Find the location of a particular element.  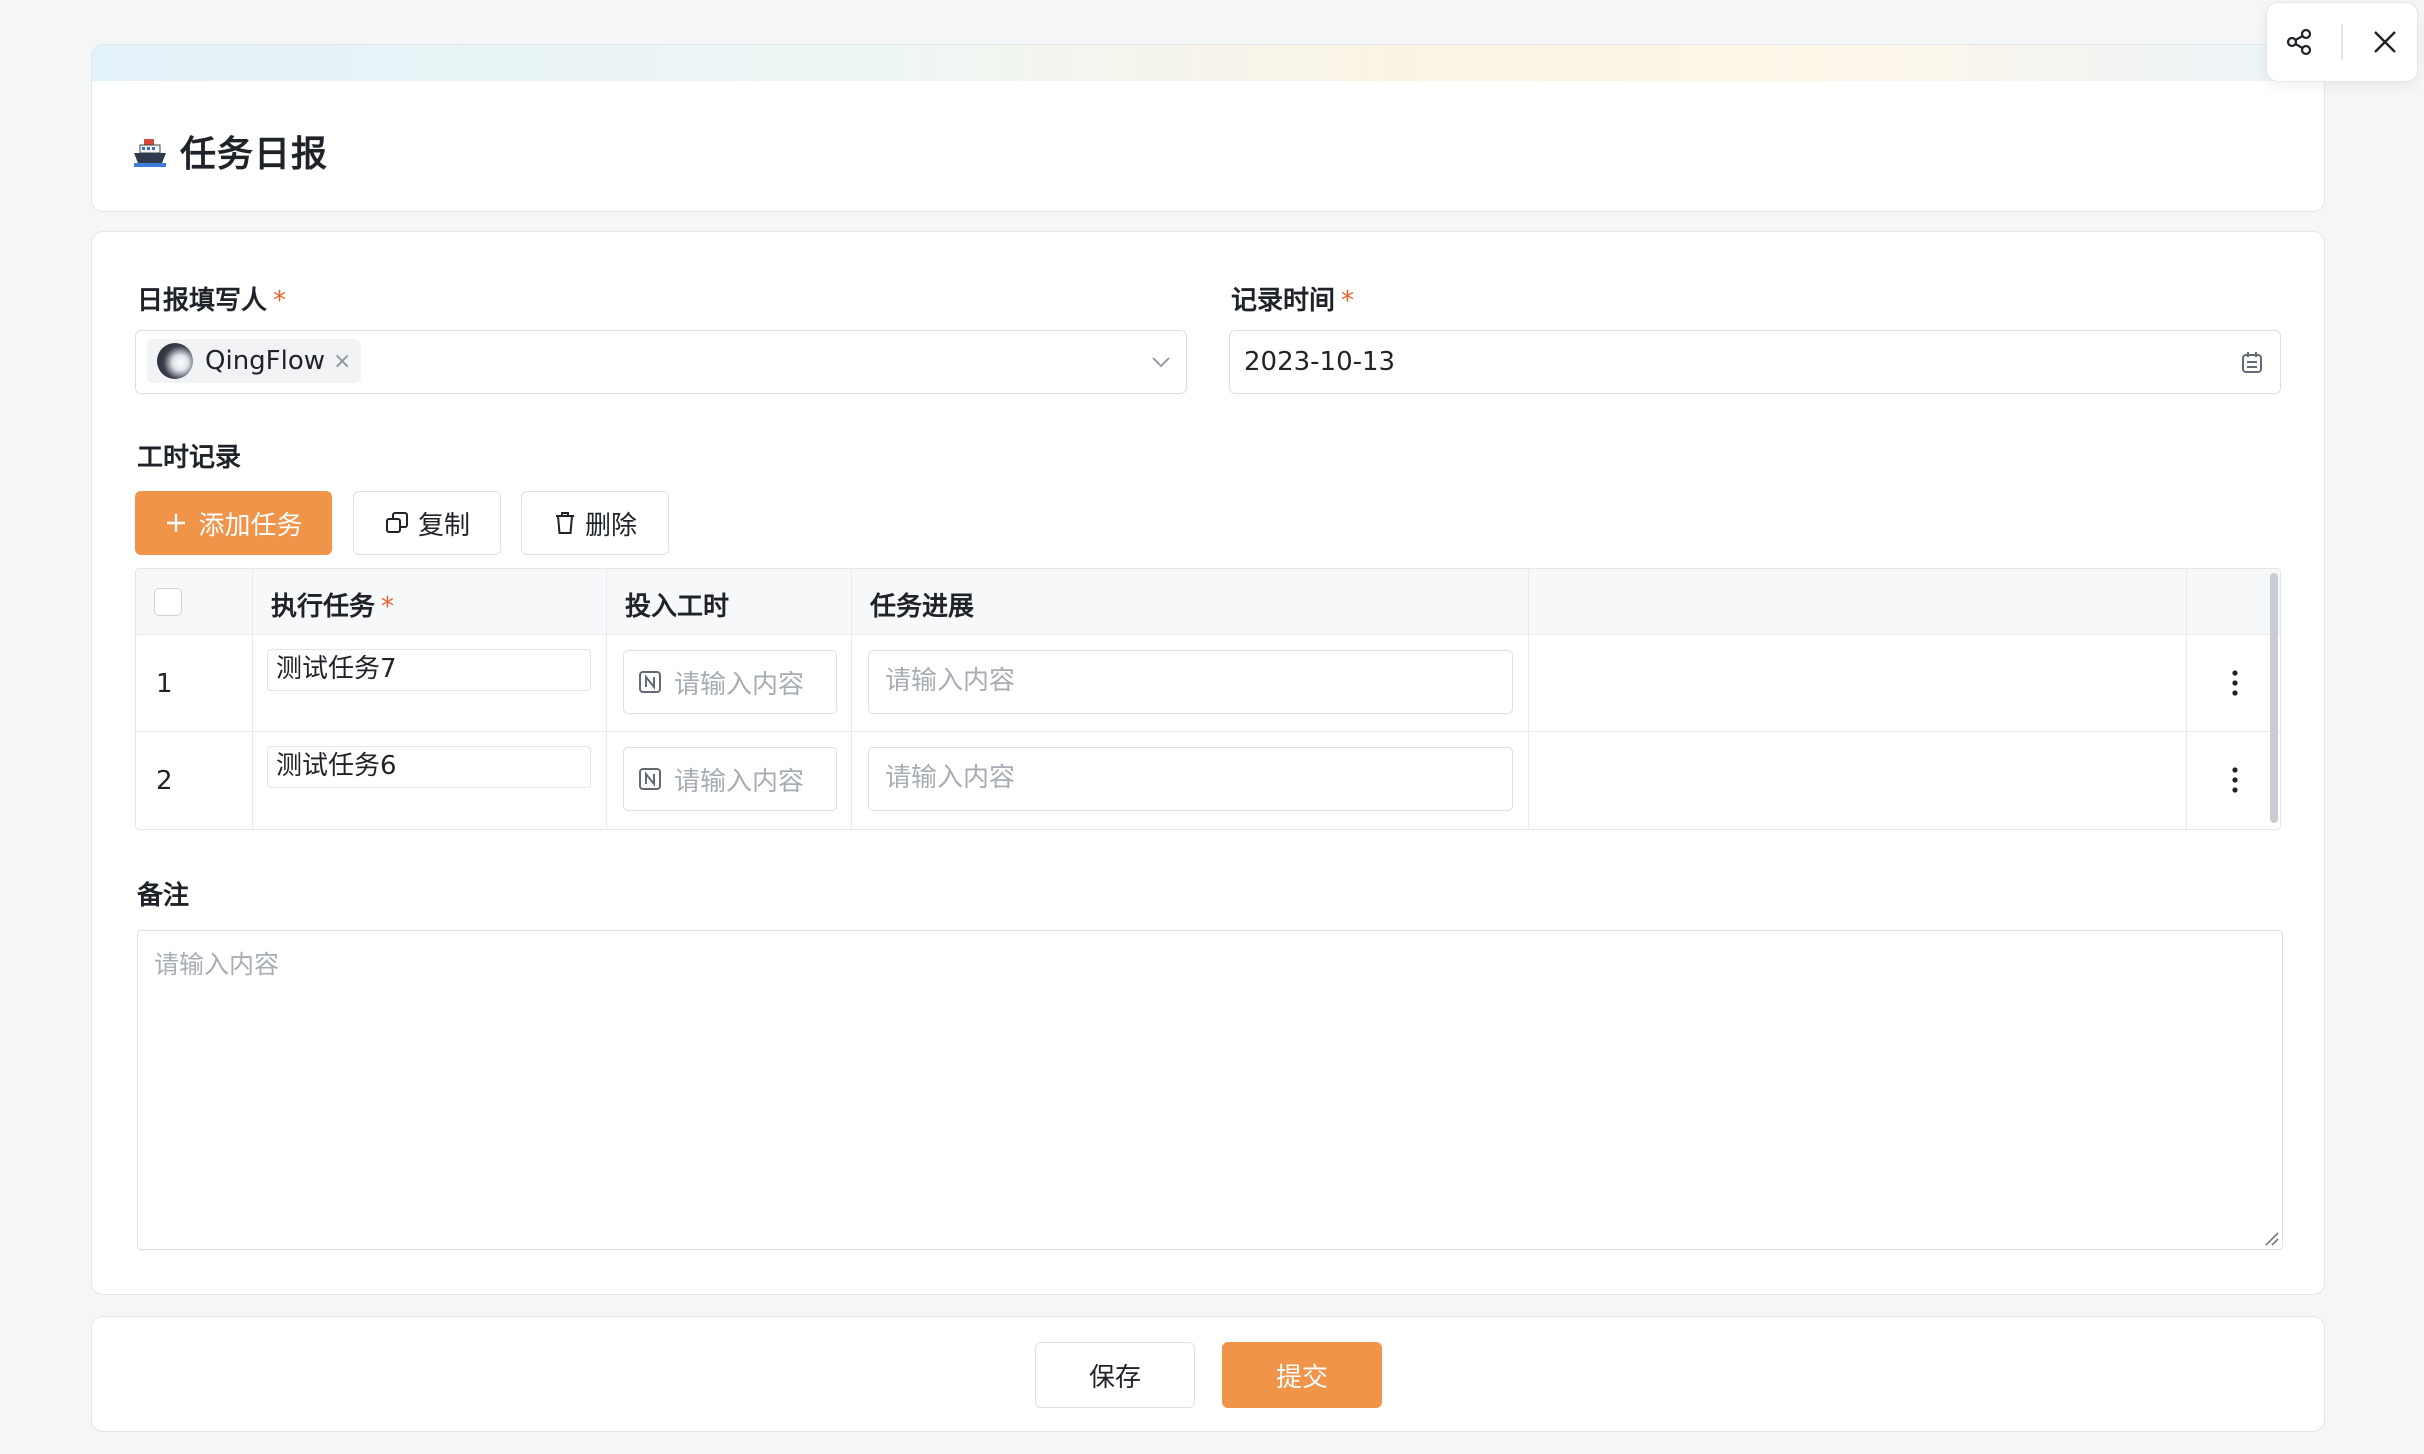

remarks-placeholder: 请输入内容 is located at coordinates (217, 964).